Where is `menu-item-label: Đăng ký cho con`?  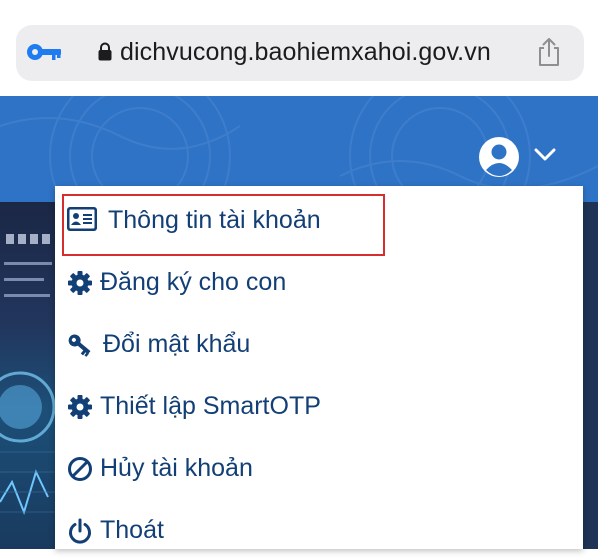 menu-item-label: Đăng ký cho con is located at coordinates (193, 282).